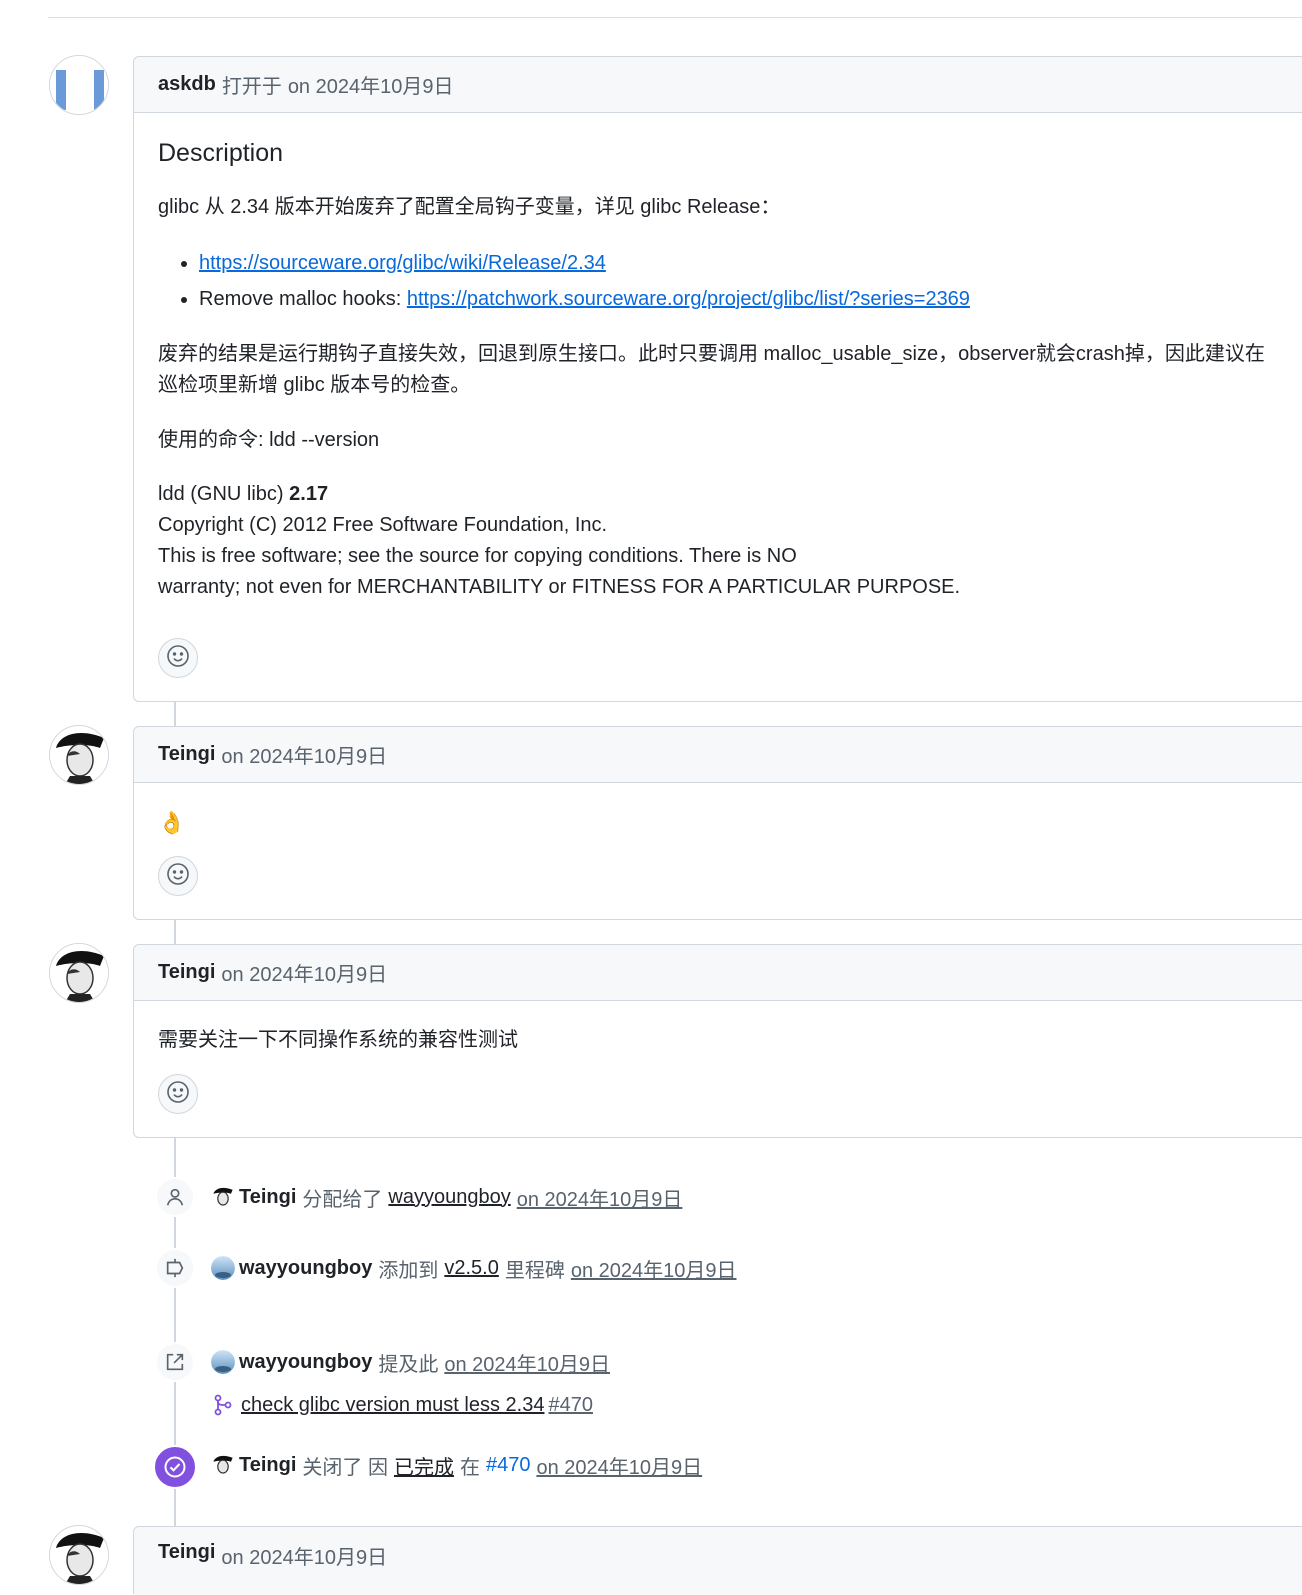 The width and height of the screenshot is (1302, 1595). I want to click on milestone-icon, so click(175, 1268).